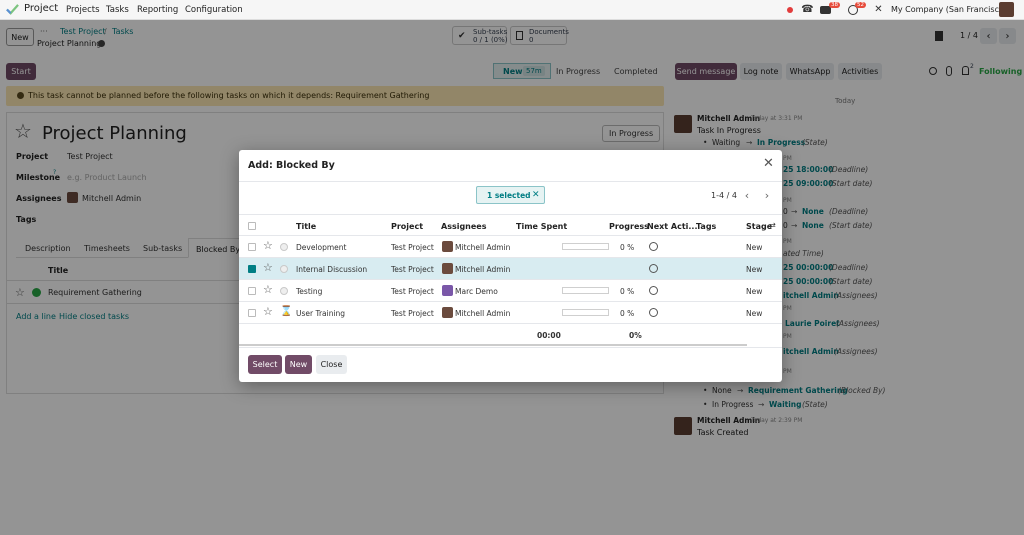 The width and height of the screenshot is (1024, 535). I want to click on column-tags: Tags, so click(706, 226).